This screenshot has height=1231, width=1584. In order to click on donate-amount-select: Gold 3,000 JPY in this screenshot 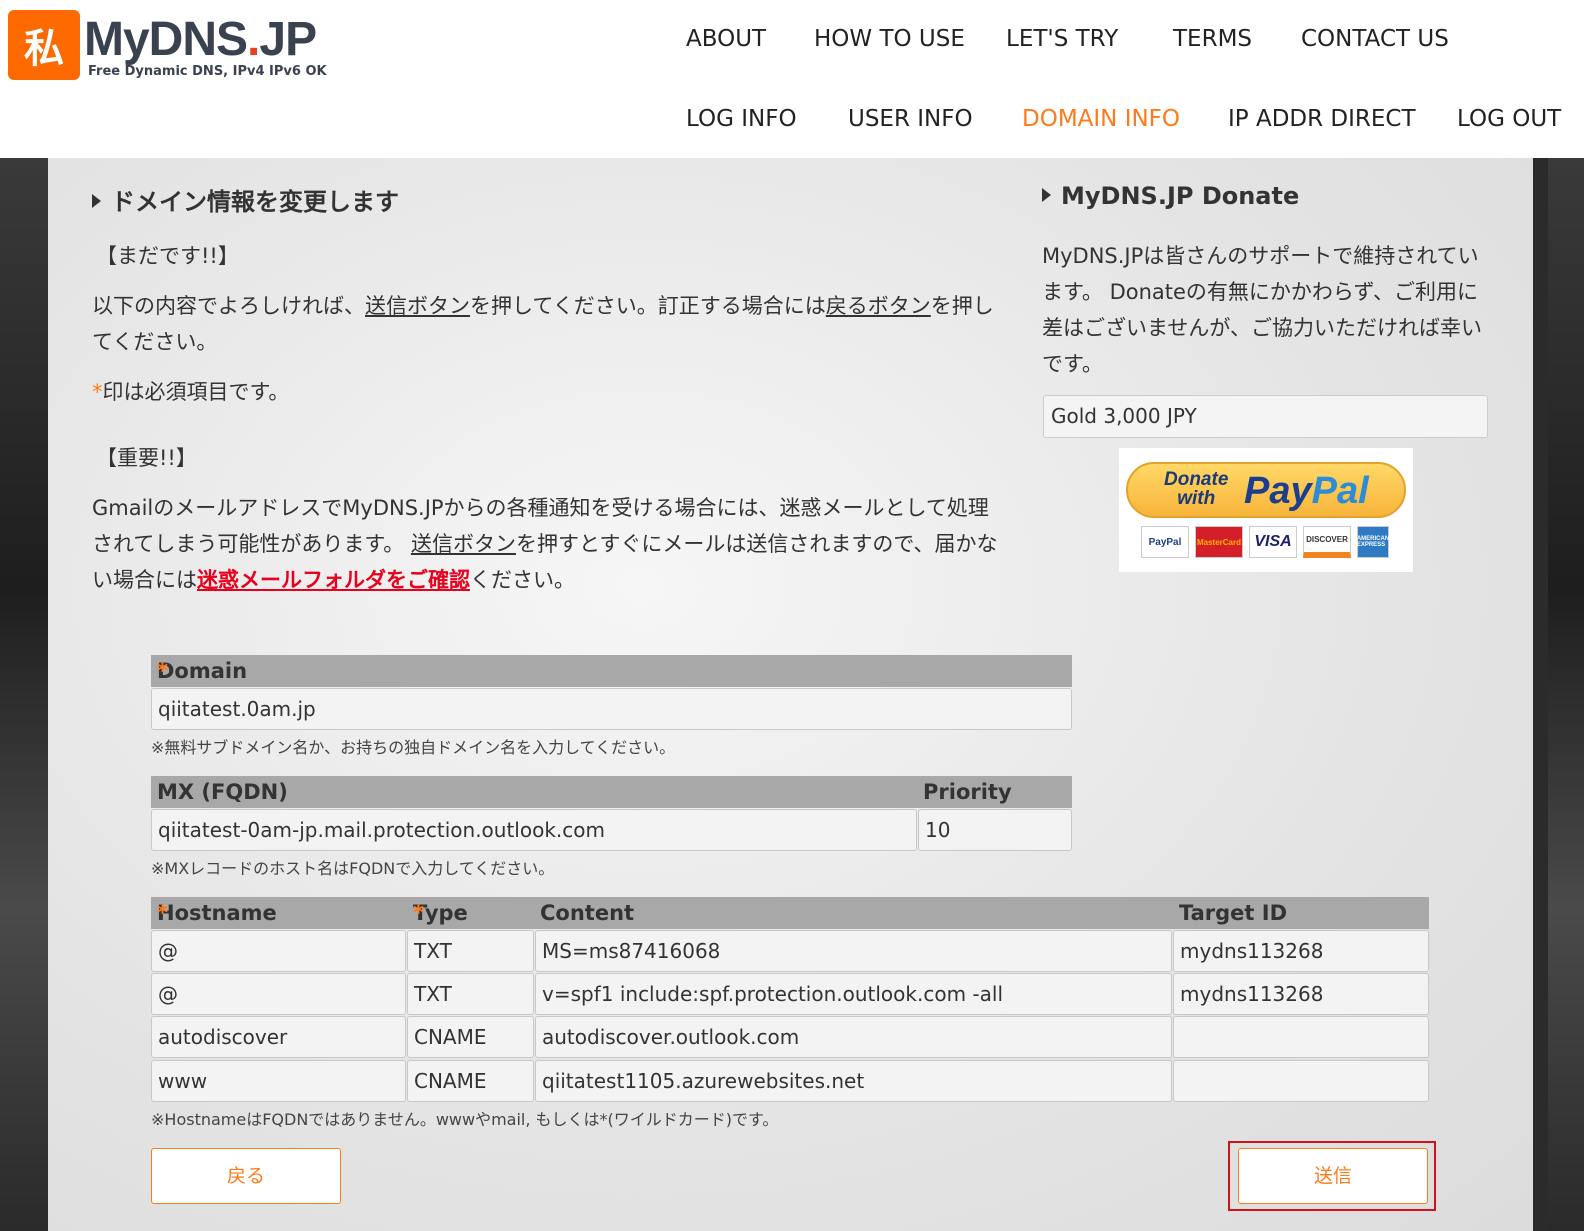, I will do `click(1265, 416)`.